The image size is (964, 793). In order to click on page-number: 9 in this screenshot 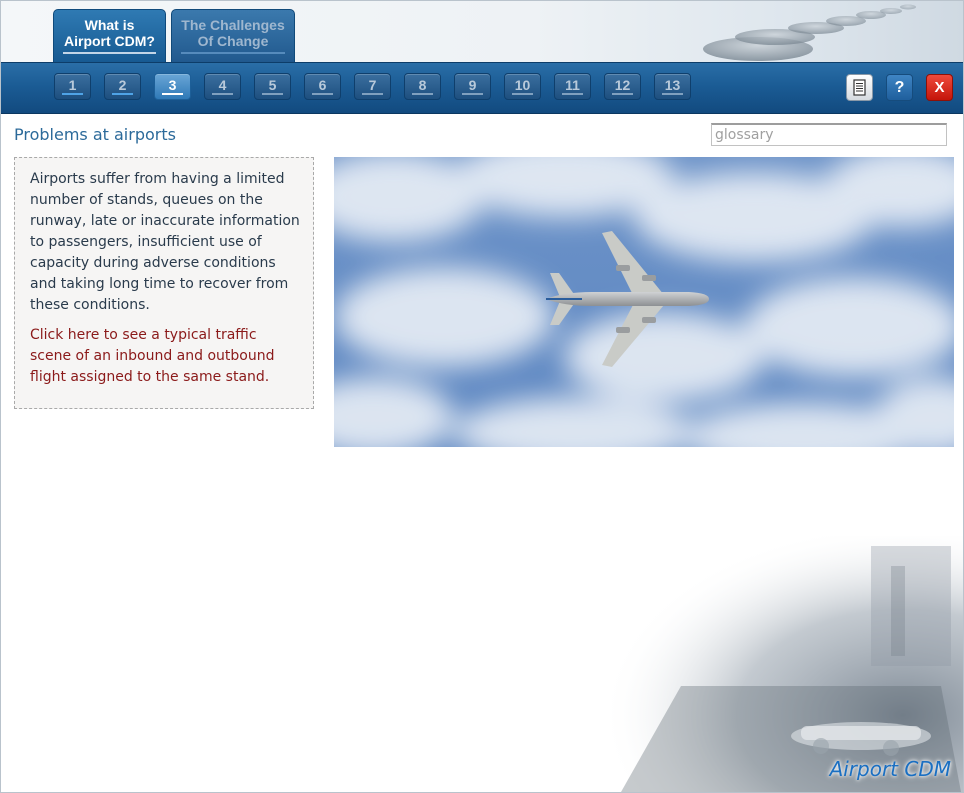, I will do `click(472, 85)`.